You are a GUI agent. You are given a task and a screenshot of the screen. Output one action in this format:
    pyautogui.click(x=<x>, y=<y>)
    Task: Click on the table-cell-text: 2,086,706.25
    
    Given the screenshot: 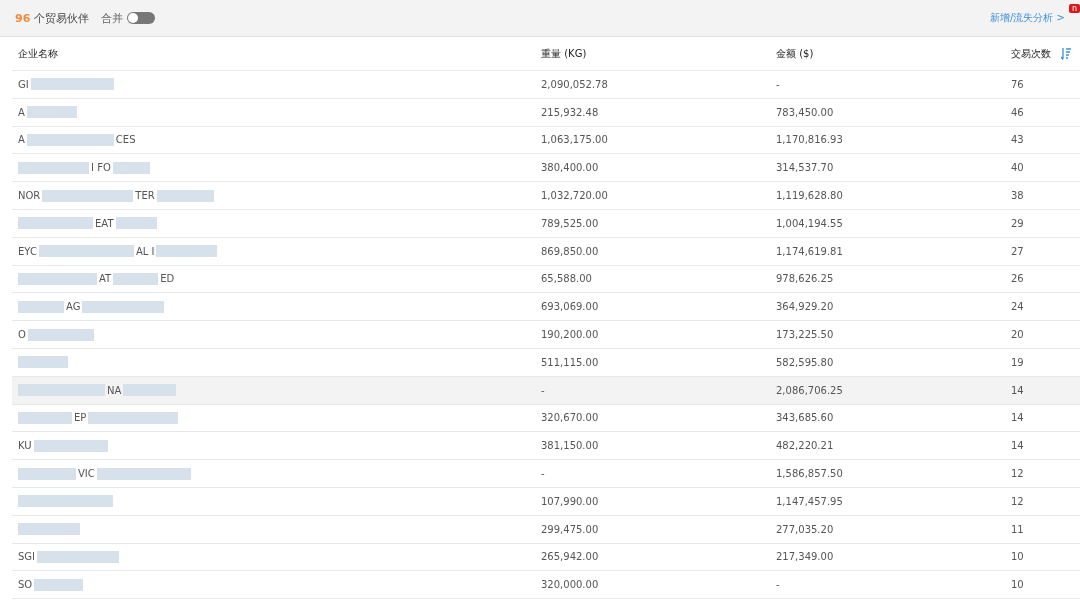 What is the action you would take?
    pyautogui.click(x=809, y=390)
    